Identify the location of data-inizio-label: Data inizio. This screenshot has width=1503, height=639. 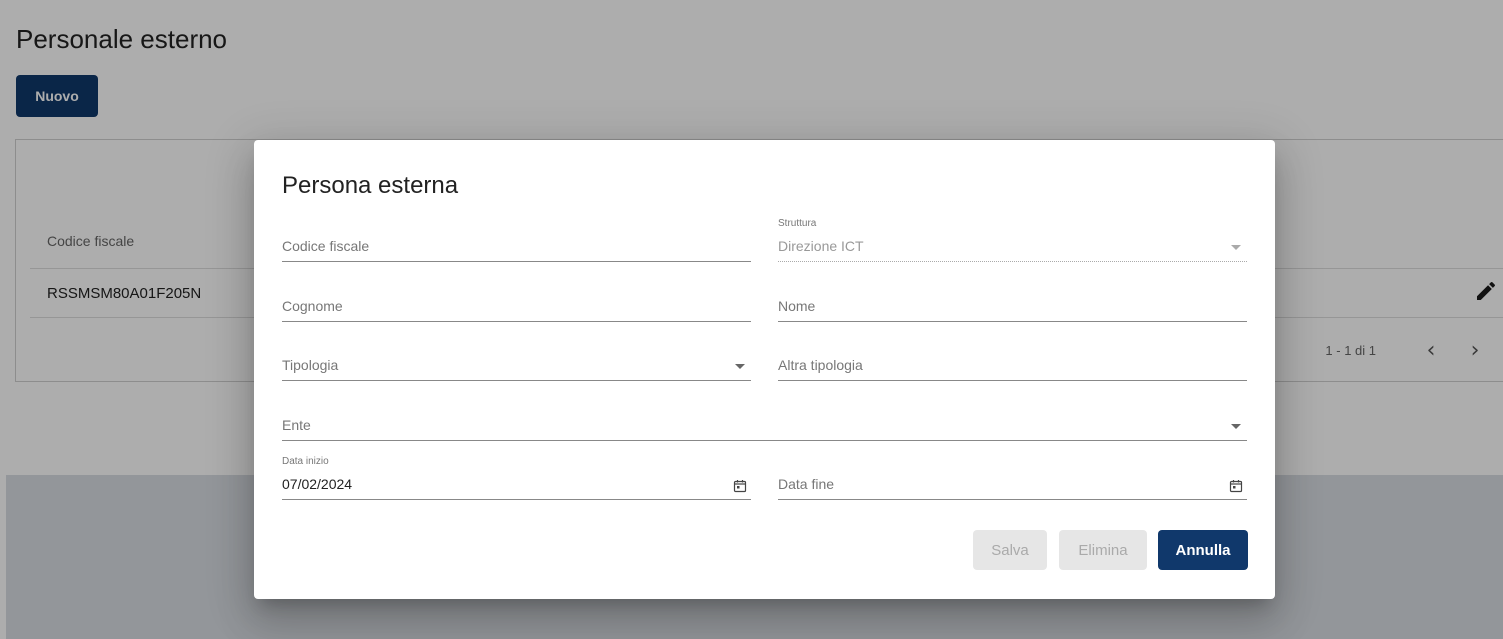
(305, 461).